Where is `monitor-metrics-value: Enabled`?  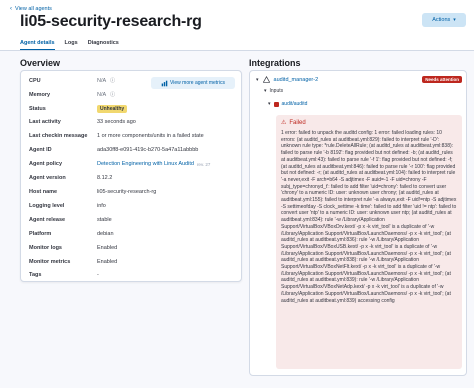
monitor-metrics-value: Enabled is located at coordinates (107, 262).